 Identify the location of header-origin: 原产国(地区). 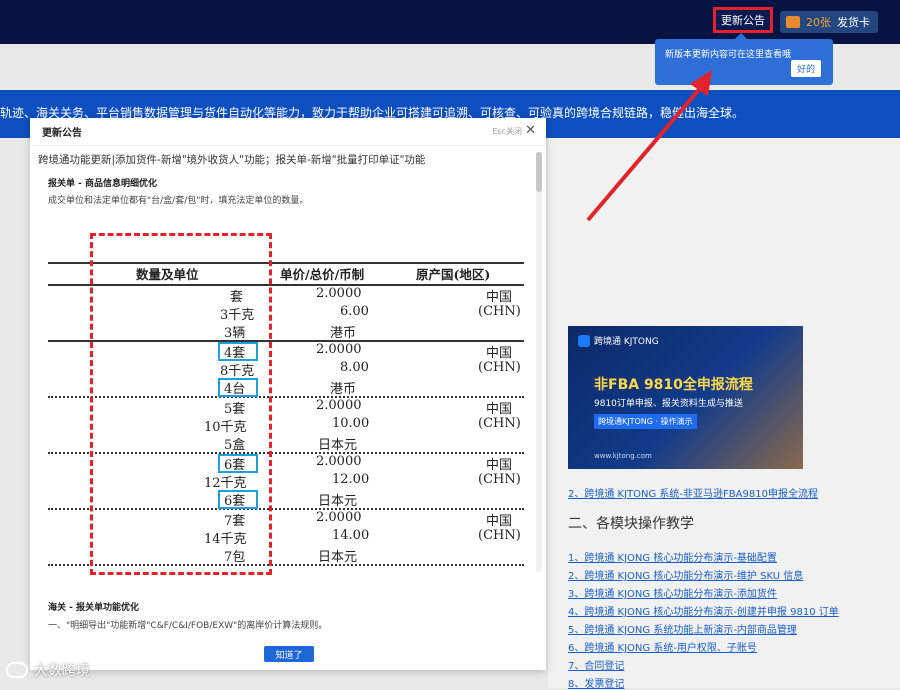
(453, 274).